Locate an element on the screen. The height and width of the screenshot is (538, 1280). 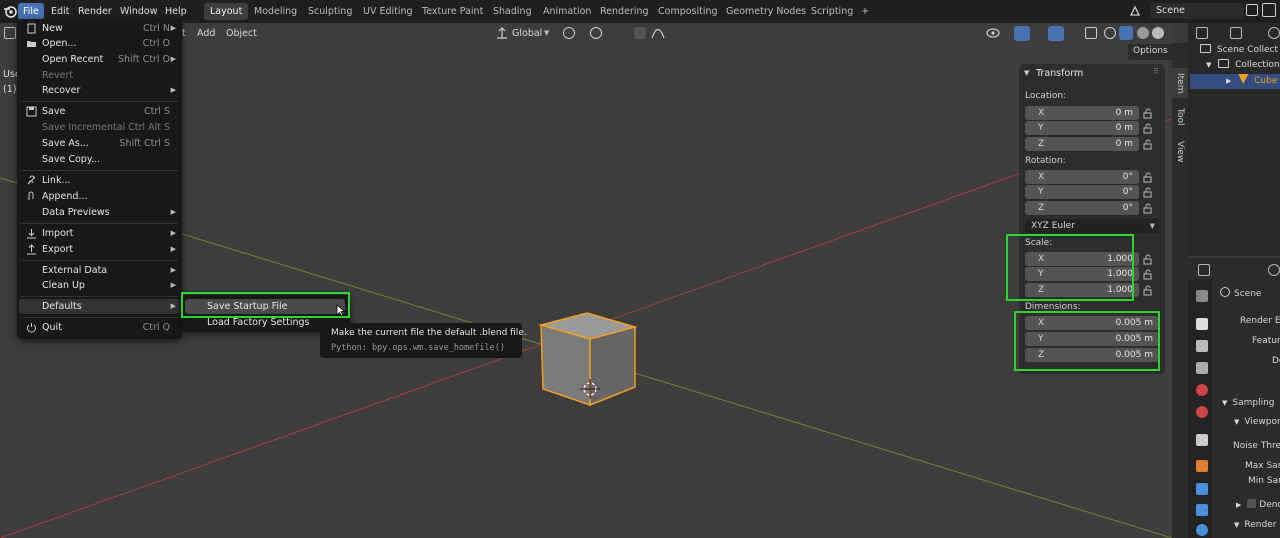
tab-rendering: Rendering is located at coordinates (624, 11).